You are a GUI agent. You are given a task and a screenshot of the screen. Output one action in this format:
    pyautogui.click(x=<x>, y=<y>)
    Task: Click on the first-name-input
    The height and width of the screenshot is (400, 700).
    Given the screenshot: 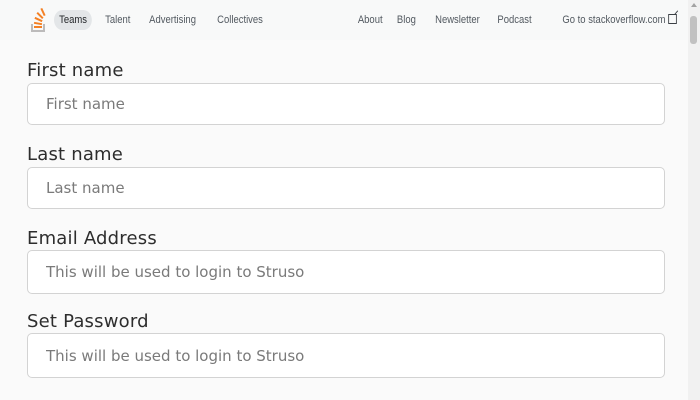 What is the action you would take?
    pyautogui.click(x=346, y=104)
    